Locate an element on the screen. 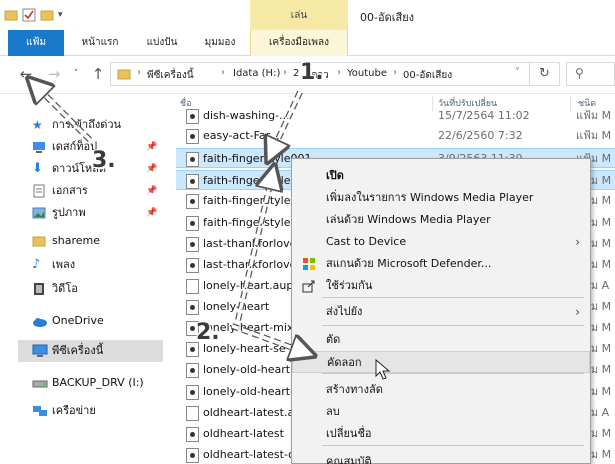  nav-pictures: รูปภาพ 📌 is located at coordinates (90, 213).